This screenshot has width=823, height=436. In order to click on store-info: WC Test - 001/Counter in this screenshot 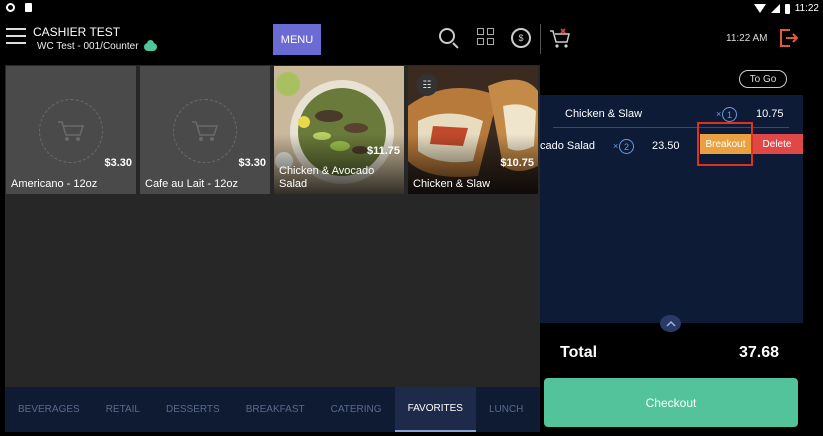, I will do `click(97, 45)`.